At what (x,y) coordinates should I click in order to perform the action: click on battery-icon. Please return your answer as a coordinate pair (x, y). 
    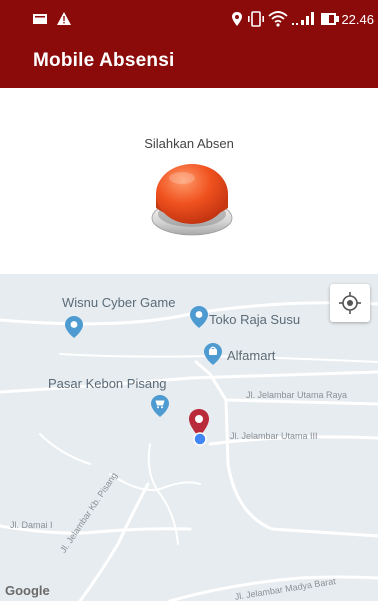
    Looking at the image, I should click on (330, 19).